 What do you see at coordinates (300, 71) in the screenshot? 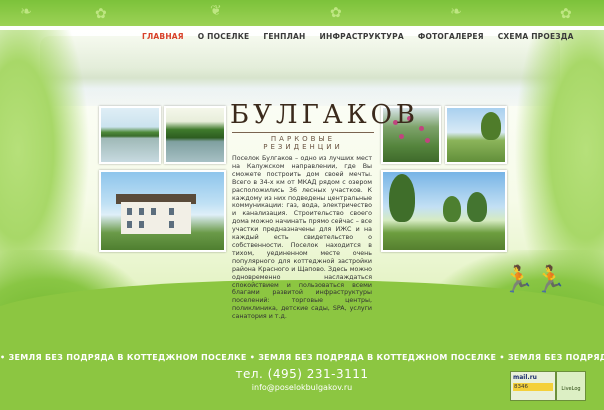
I see `lake-landscape-background` at bounding box center [300, 71].